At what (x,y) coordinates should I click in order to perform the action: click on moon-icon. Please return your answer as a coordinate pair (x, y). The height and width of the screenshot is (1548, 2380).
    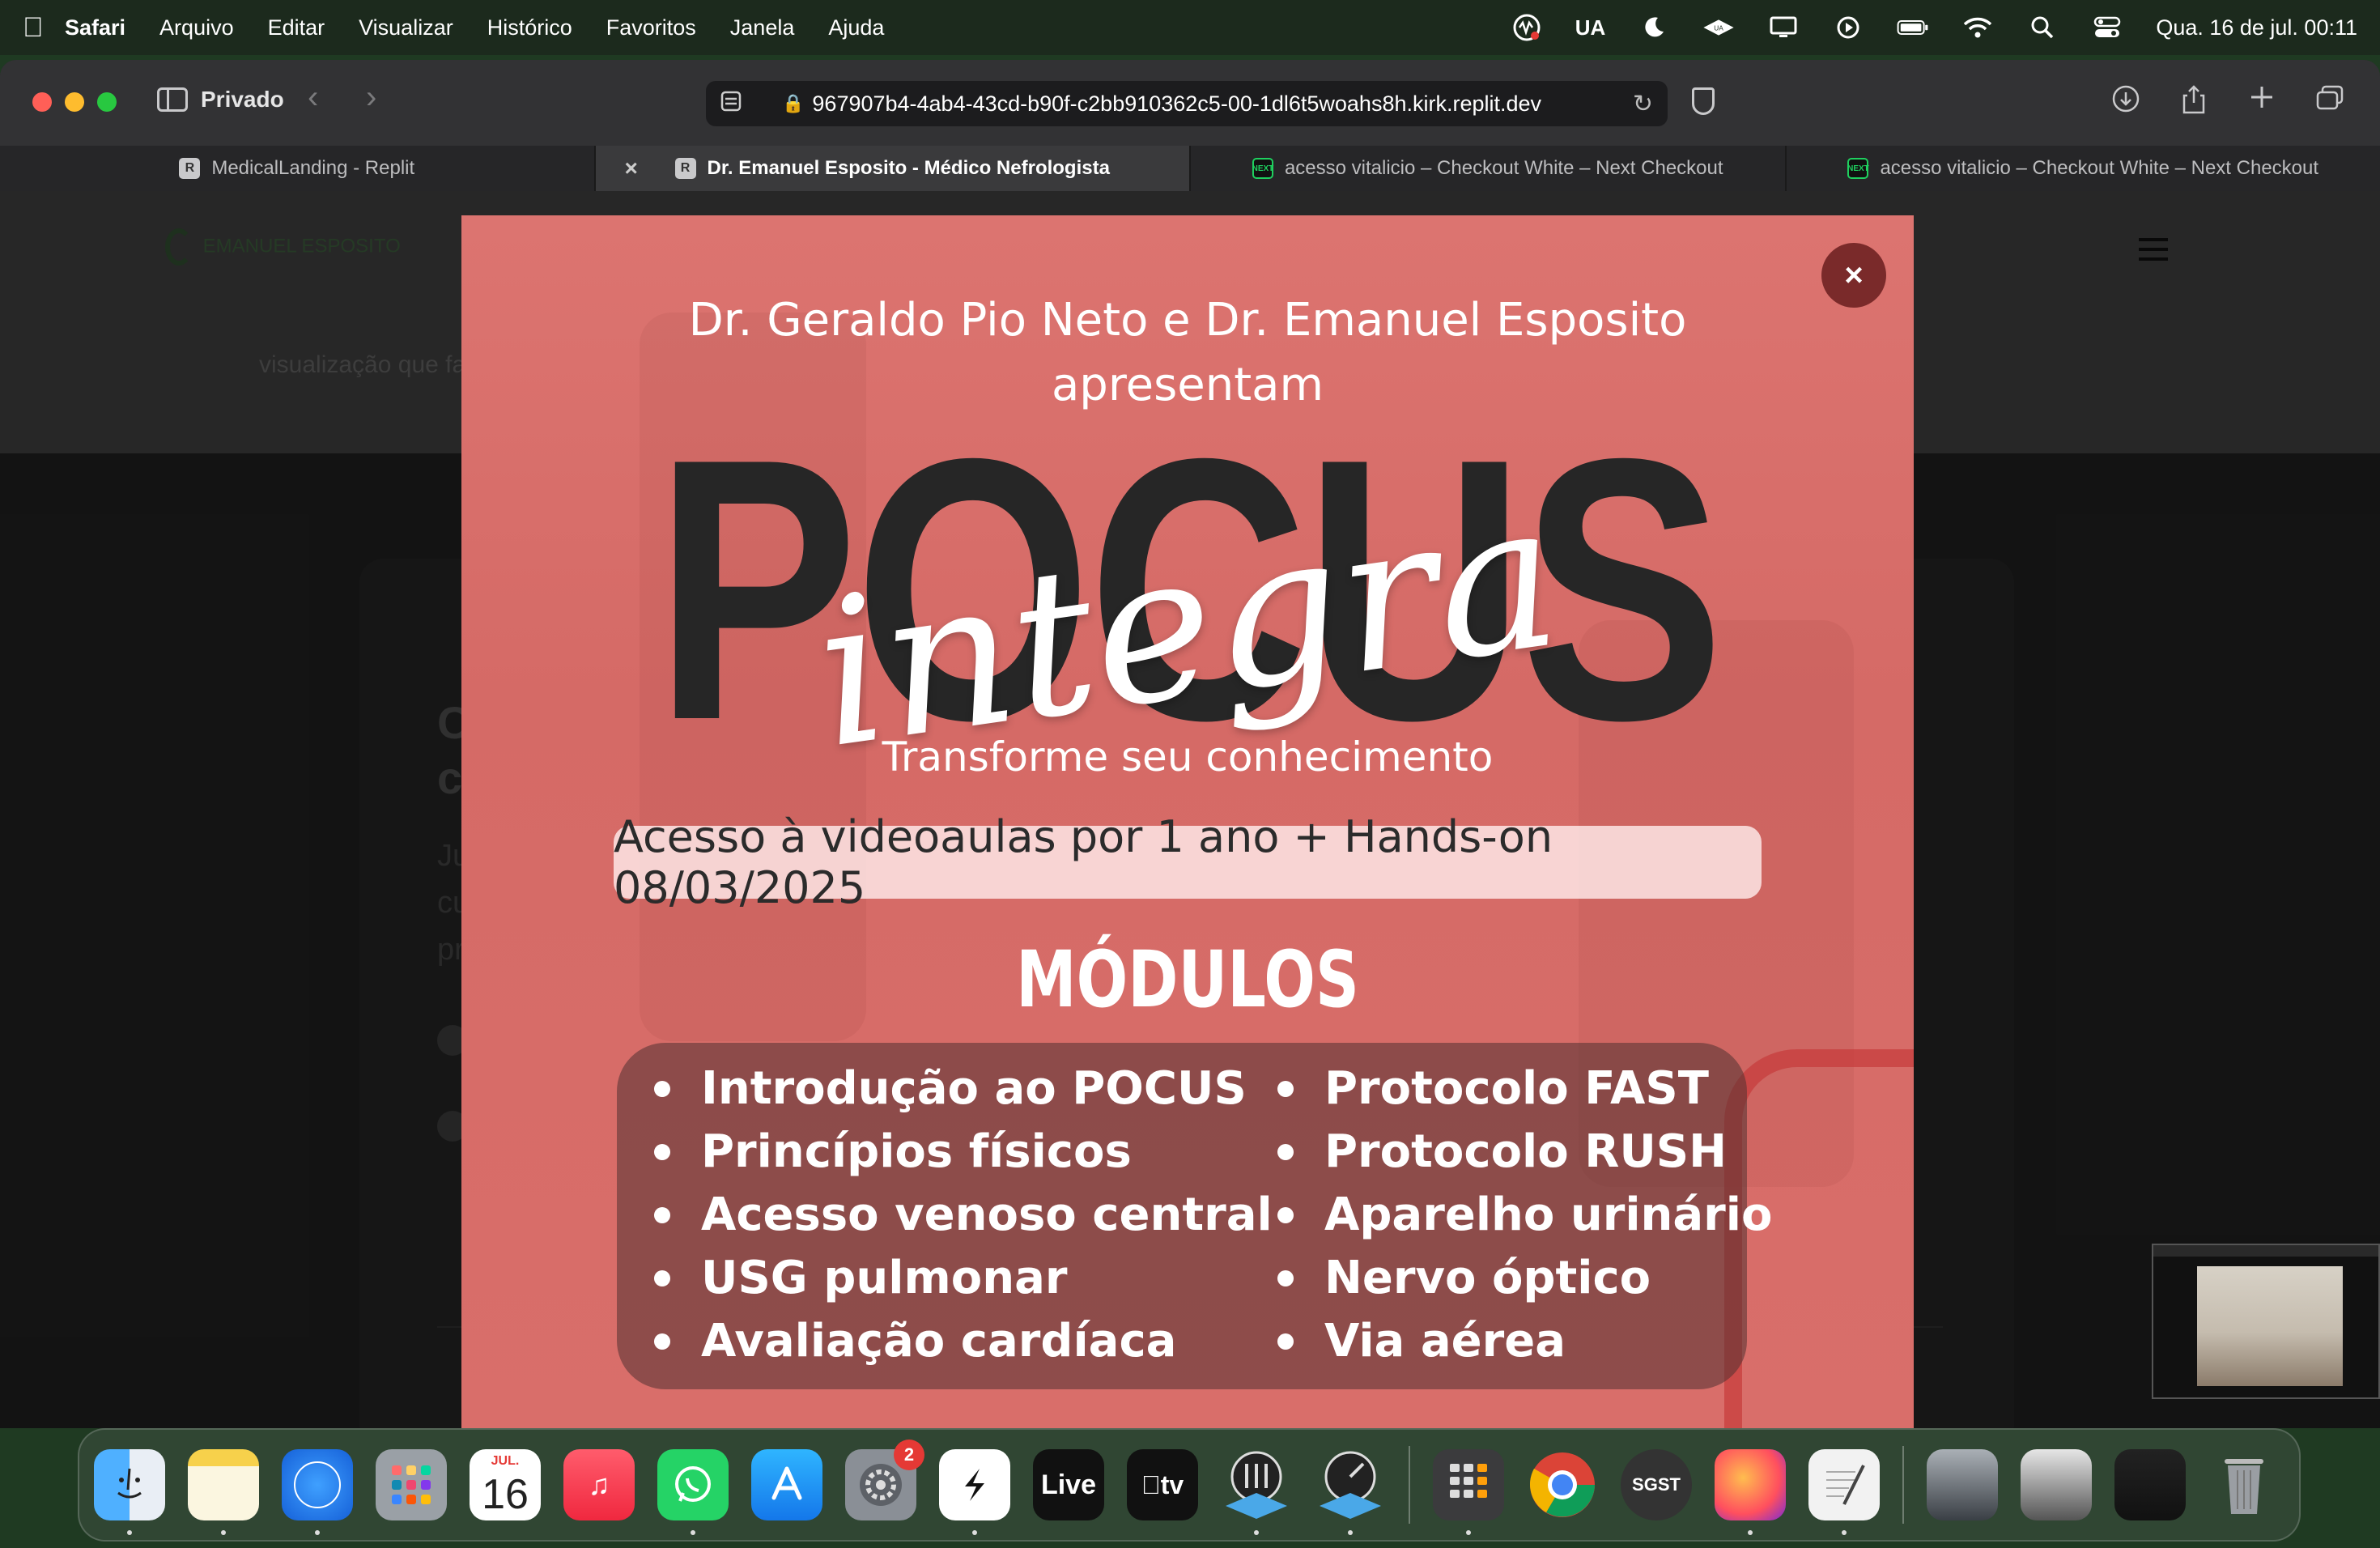
    Looking at the image, I should click on (1654, 27).